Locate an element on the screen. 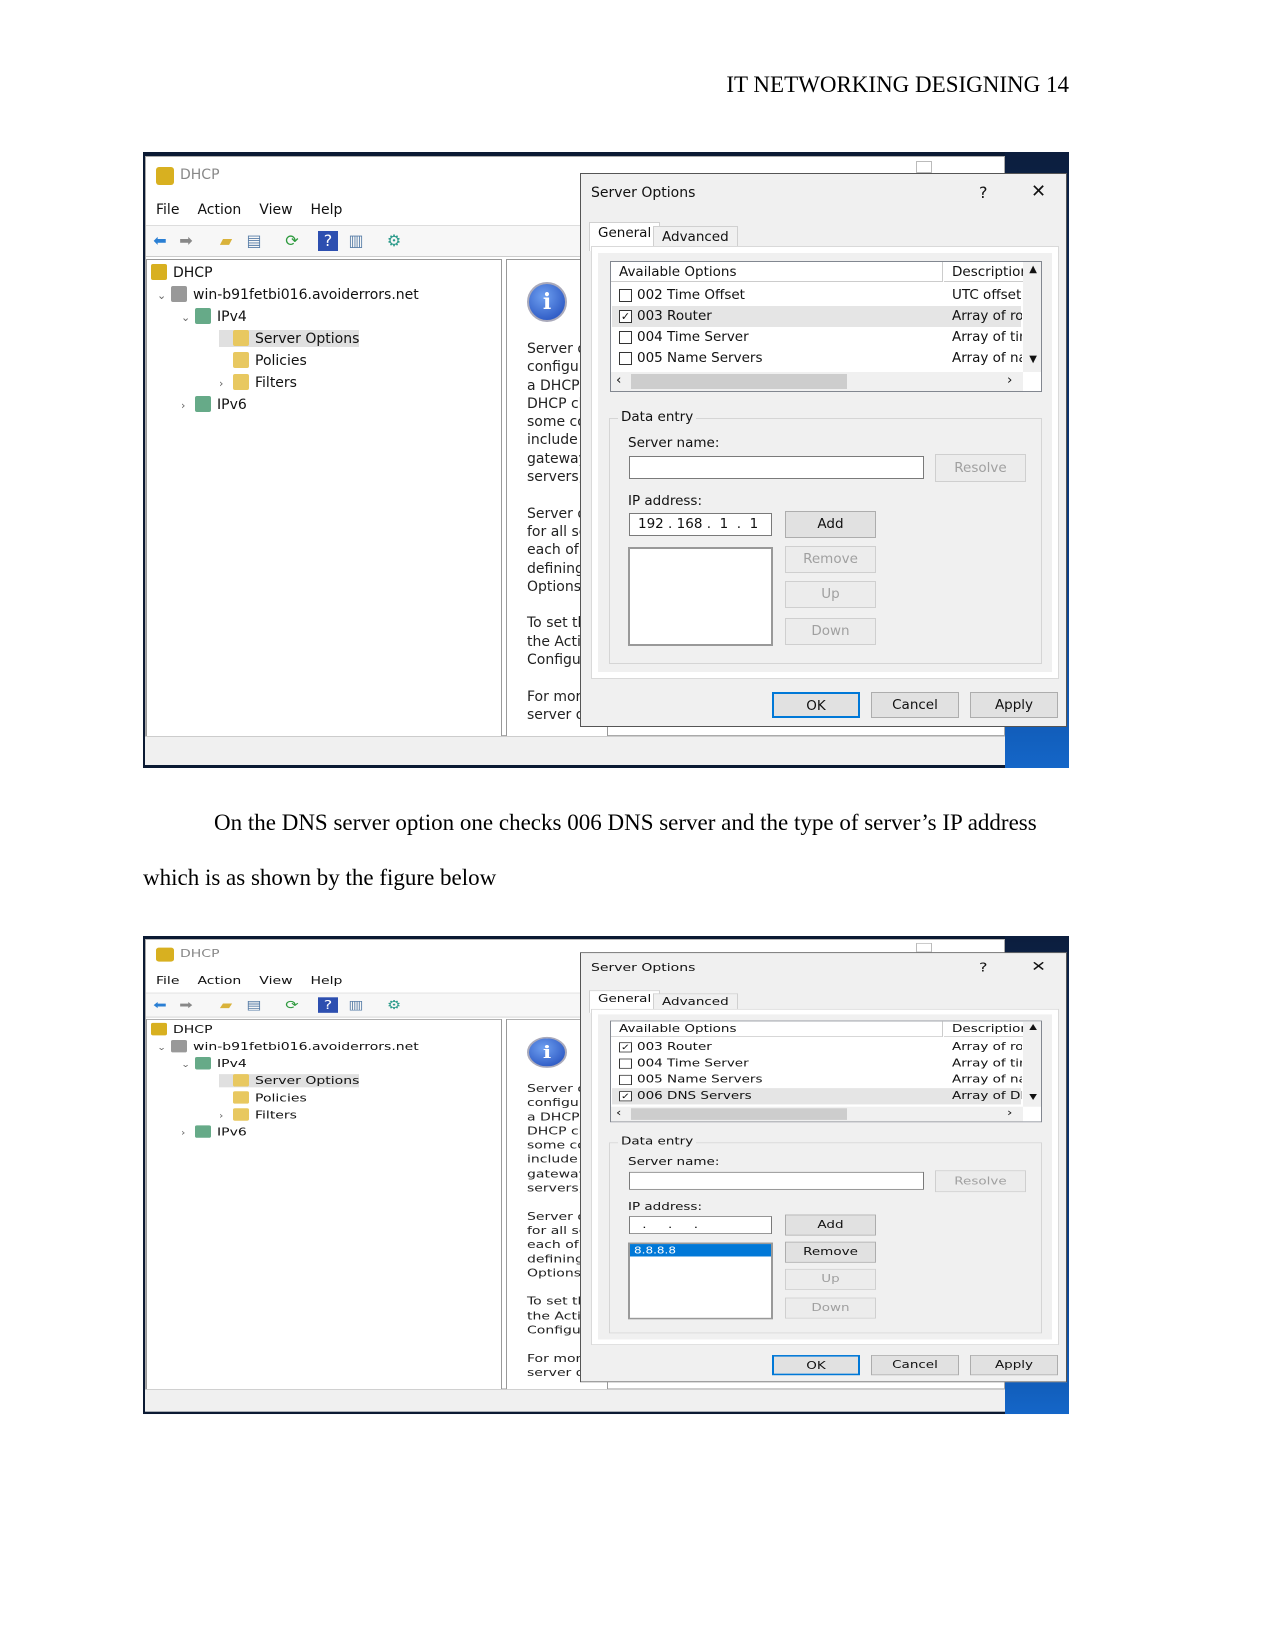 The image size is (1275, 1650). menu-help: Help is located at coordinates (327, 210).